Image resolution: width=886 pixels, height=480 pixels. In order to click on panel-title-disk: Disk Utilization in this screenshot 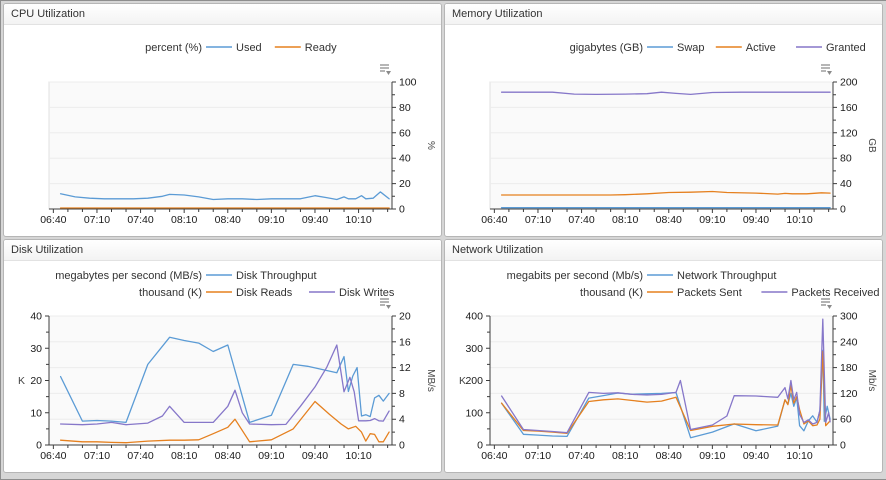, I will do `click(222, 250)`.